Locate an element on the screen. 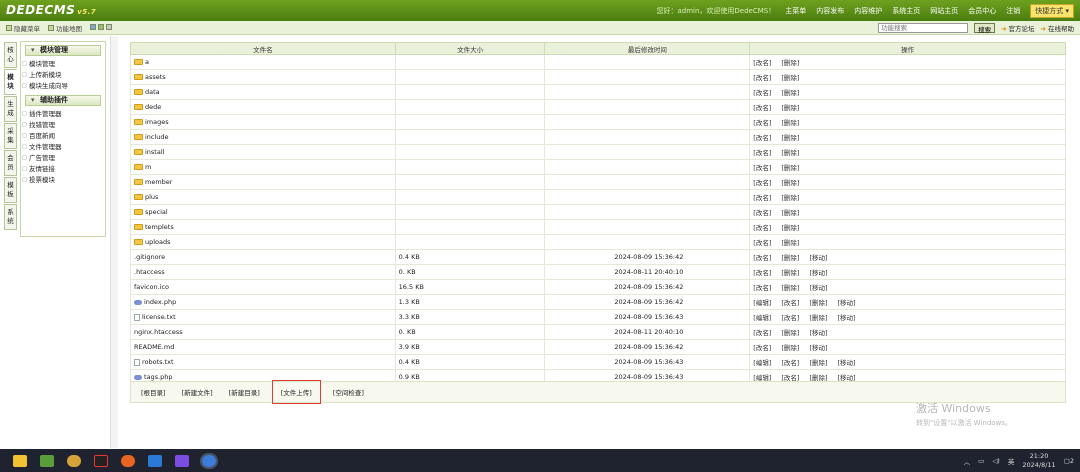 This screenshot has width=1080, height=472. file-name-link: README.md is located at coordinates (154, 347).